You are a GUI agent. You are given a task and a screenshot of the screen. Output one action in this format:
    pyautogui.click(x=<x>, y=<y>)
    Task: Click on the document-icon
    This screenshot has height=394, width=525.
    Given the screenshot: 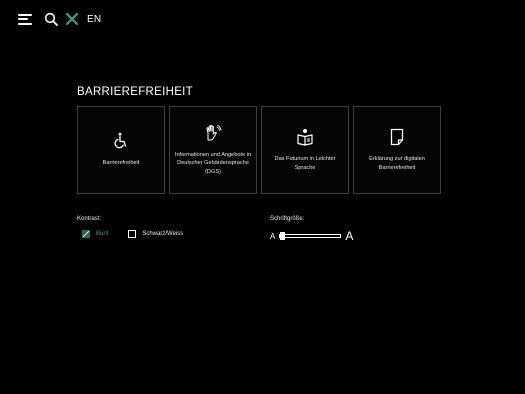 What is the action you would take?
    pyautogui.click(x=397, y=137)
    